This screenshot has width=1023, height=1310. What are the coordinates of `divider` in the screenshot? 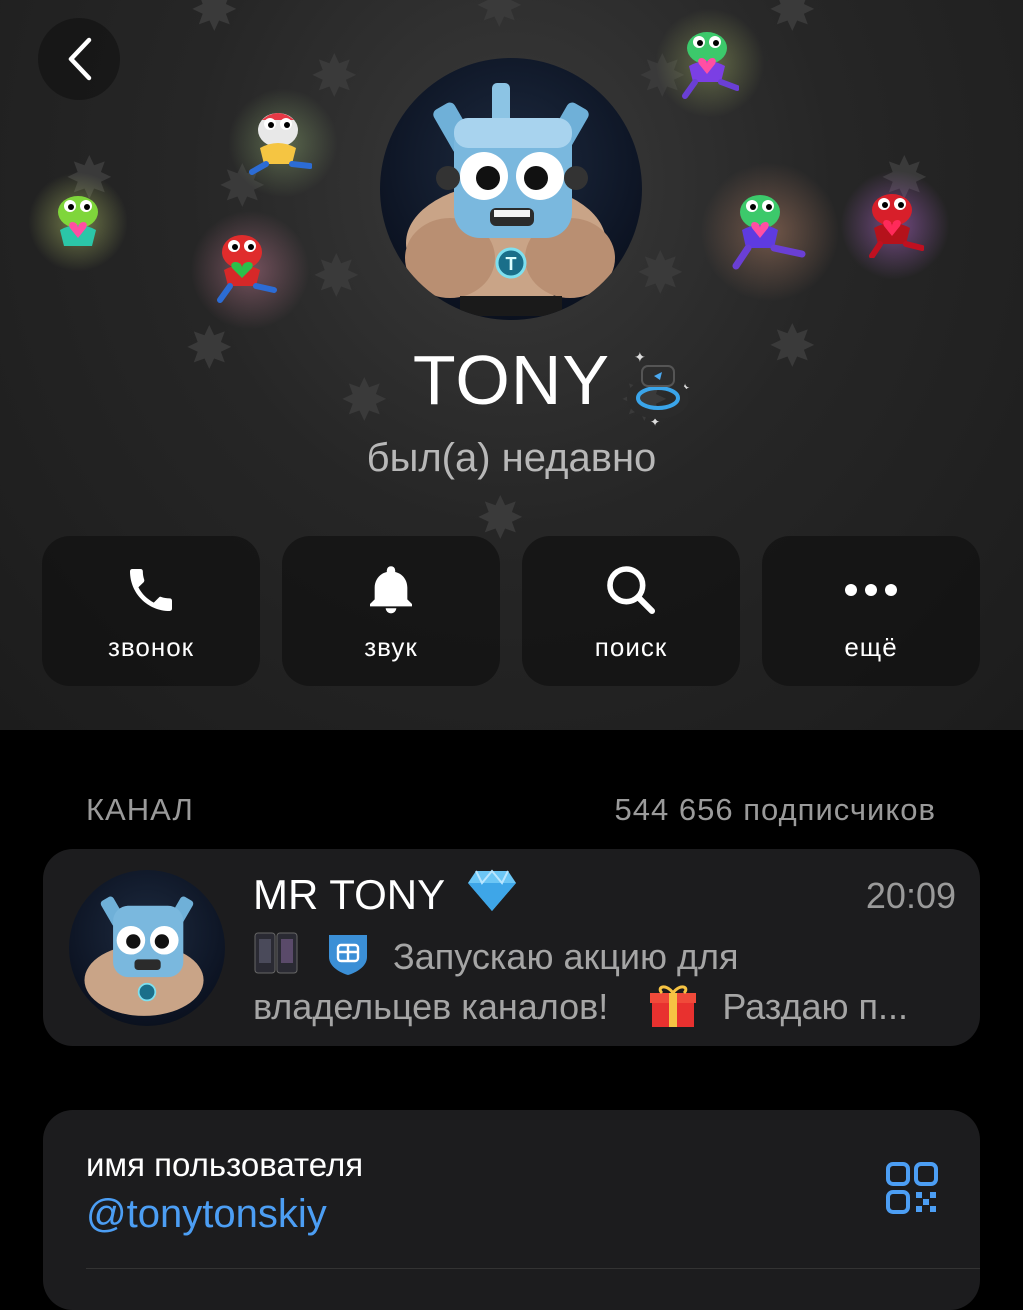 It's located at (533, 1268).